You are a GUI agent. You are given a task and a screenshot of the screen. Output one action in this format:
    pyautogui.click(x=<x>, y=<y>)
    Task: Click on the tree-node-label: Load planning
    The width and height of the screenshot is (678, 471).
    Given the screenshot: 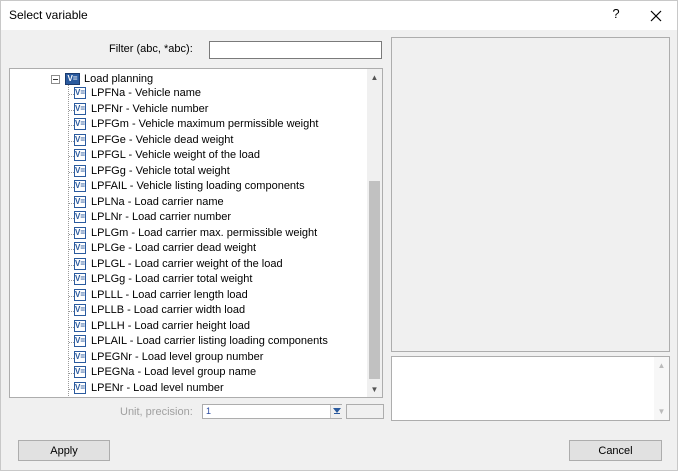 What is the action you would take?
    pyautogui.click(x=119, y=79)
    